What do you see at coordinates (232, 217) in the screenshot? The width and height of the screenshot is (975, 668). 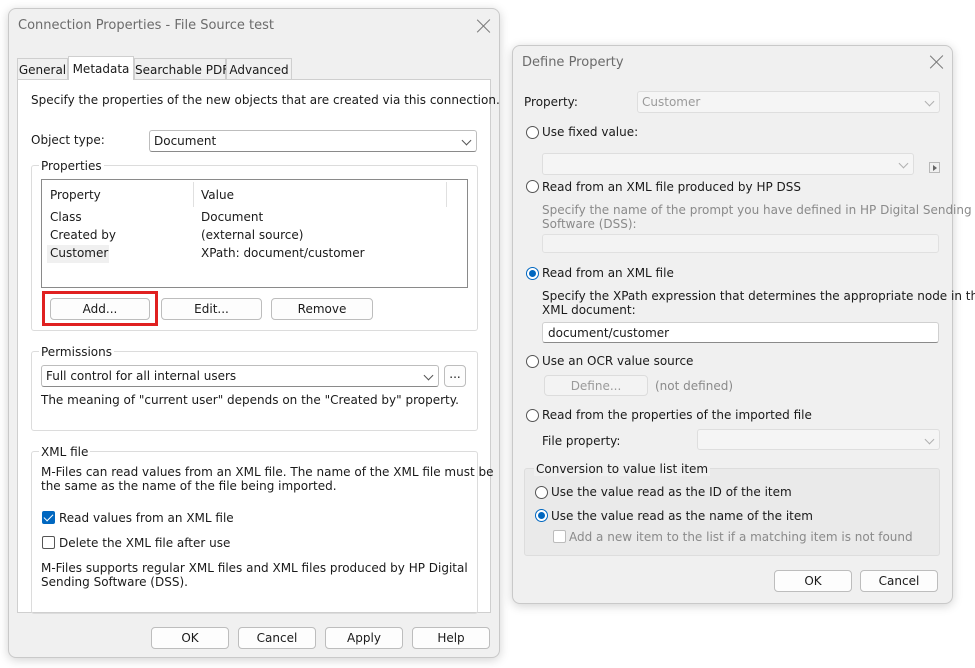 I see `value-cell: Document` at bounding box center [232, 217].